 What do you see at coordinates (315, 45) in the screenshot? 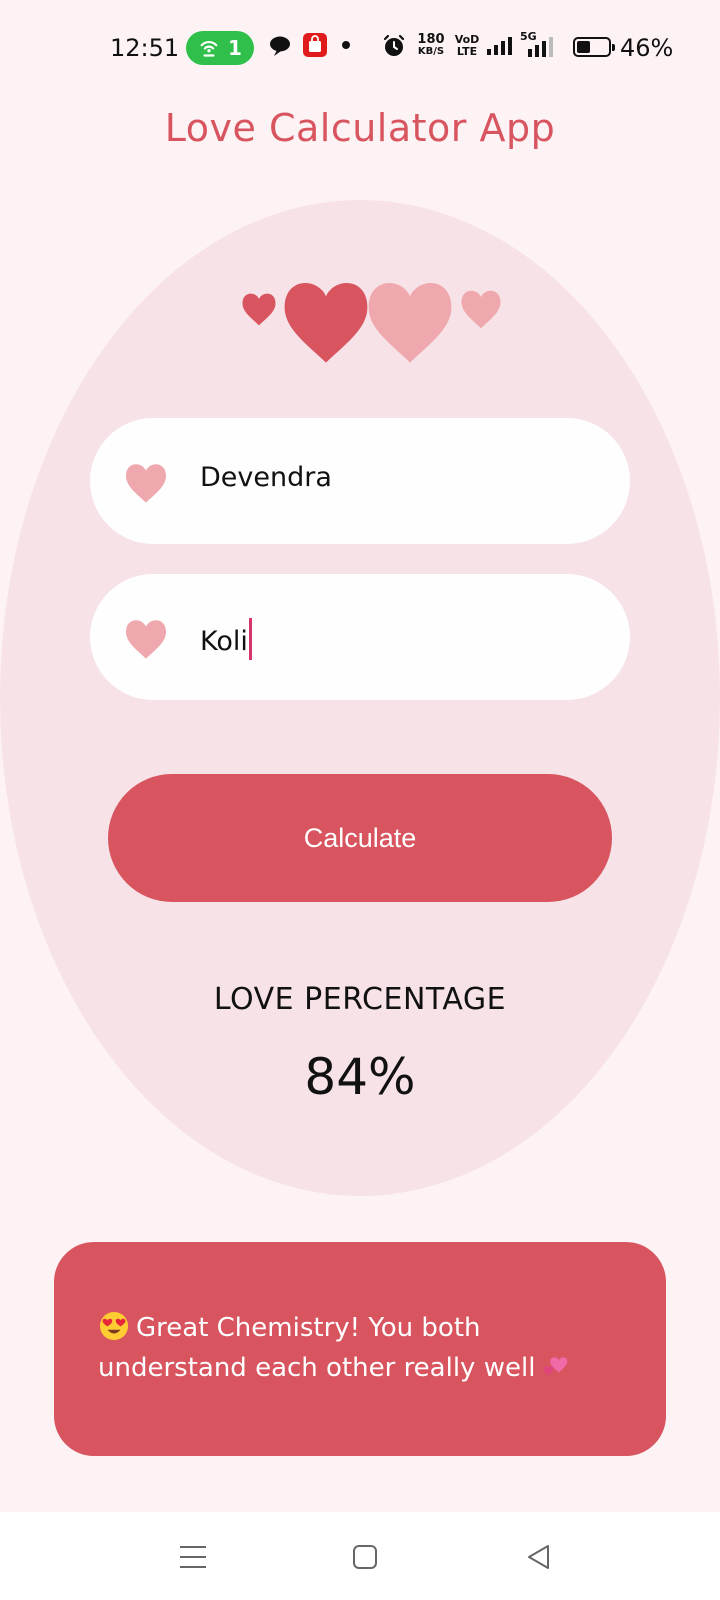
I see `shopping-bag-icon` at bounding box center [315, 45].